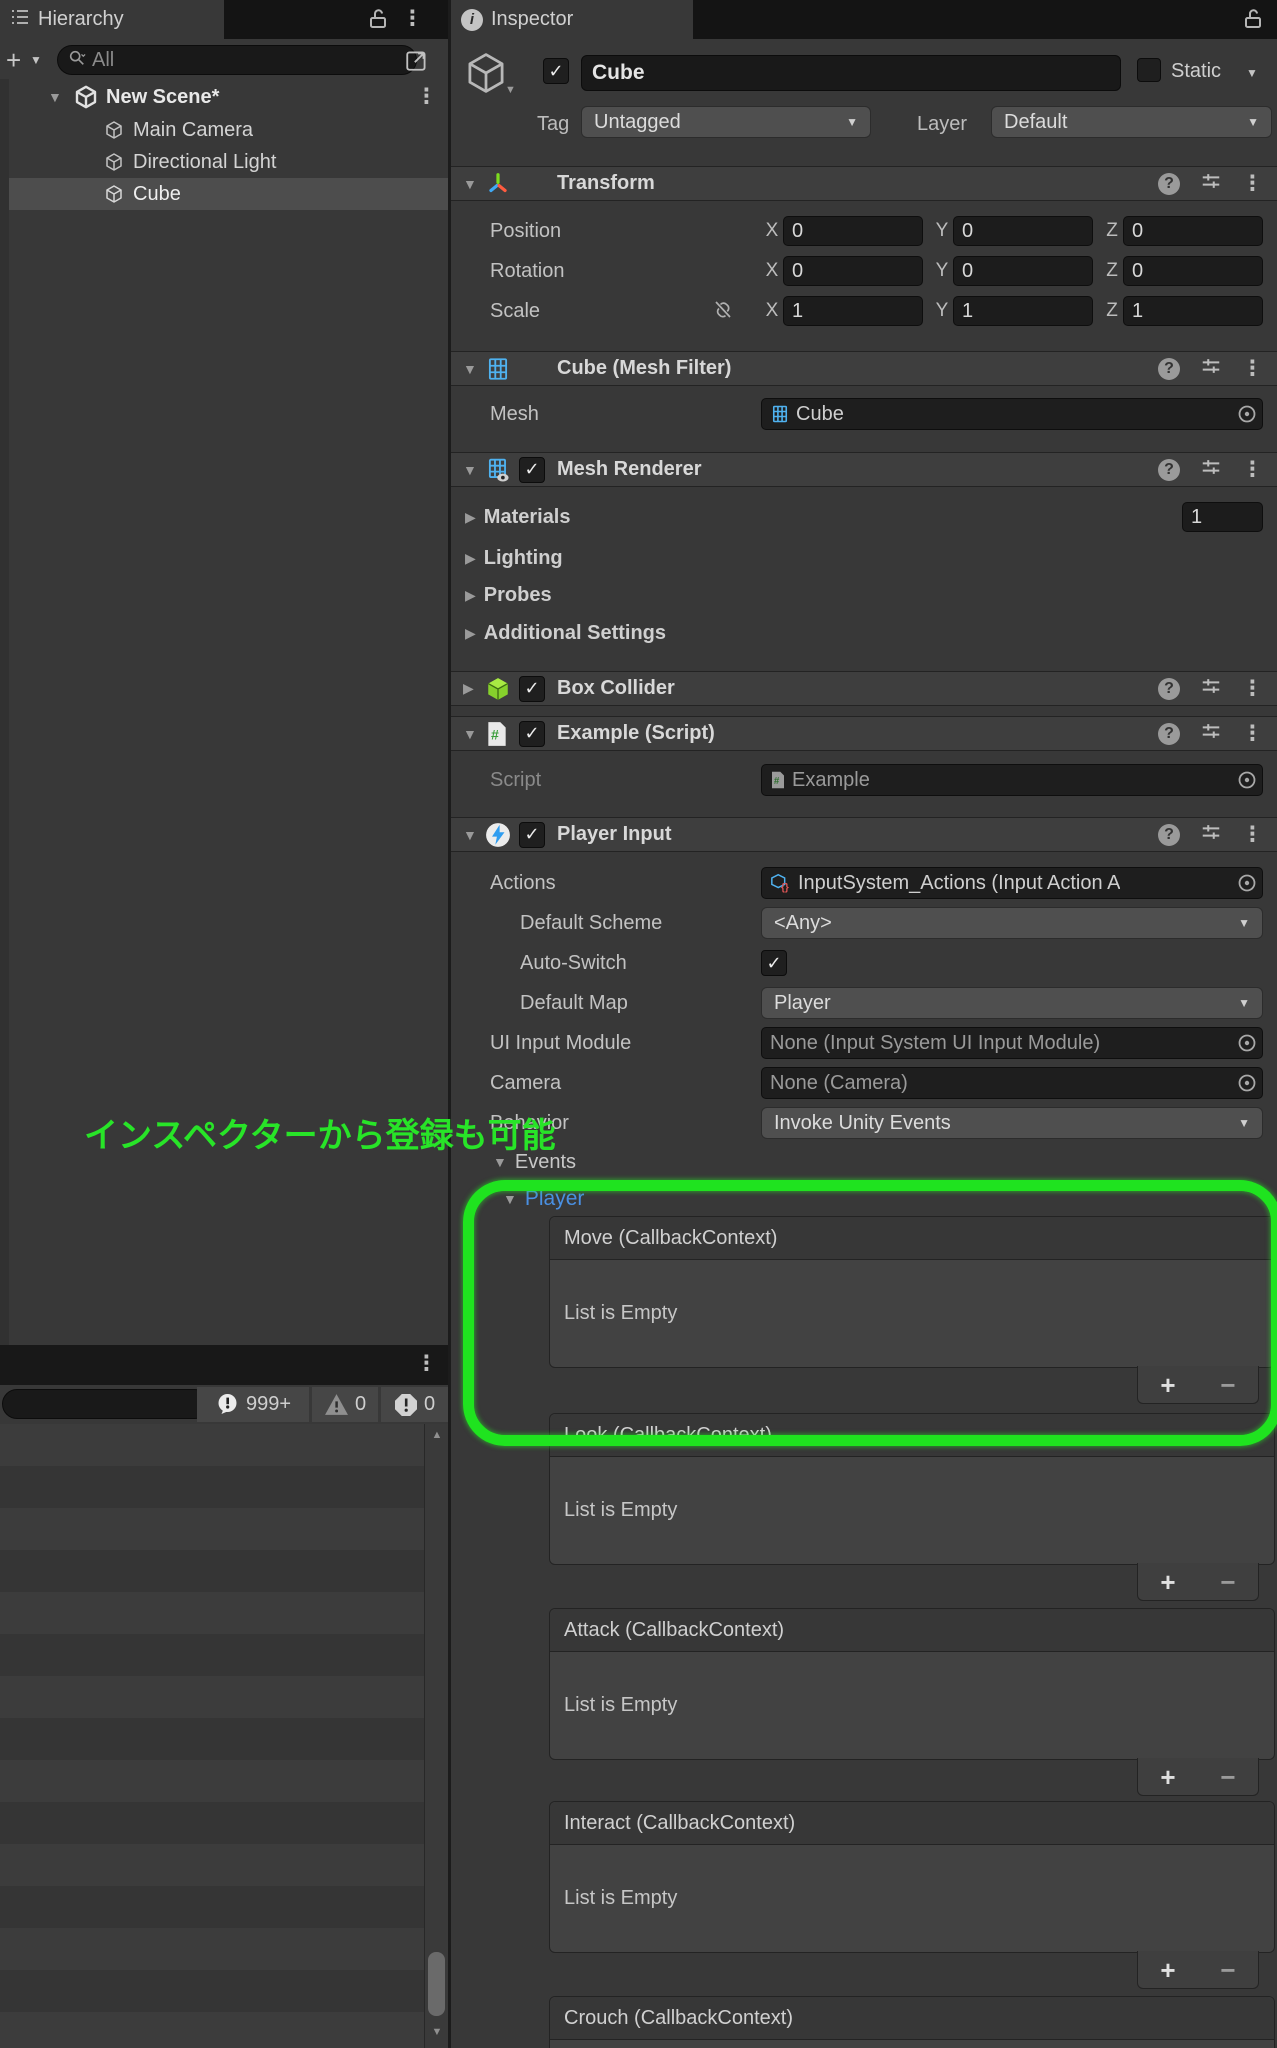 The width and height of the screenshot is (1277, 2048). Describe the element at coordinates (1193, 271) in the screenshot. I see `rotation-z-field: 0` at that location.